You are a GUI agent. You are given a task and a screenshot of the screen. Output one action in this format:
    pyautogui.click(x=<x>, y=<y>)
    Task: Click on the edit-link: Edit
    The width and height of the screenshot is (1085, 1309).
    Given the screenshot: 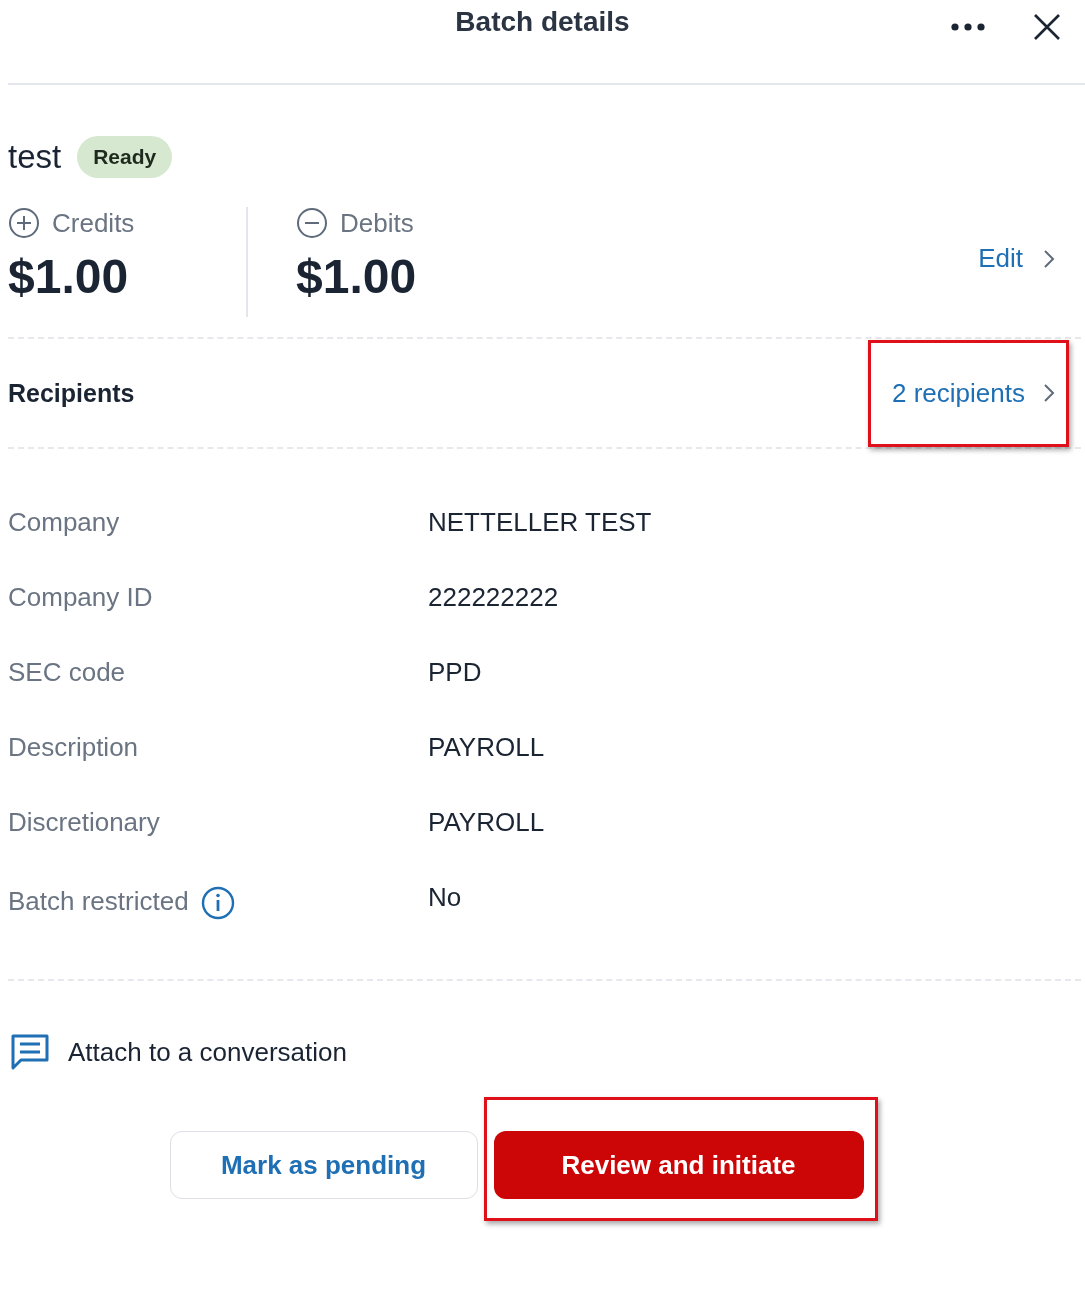 What is the action you would take?
    pyautogui.click(x=1016, y=258)
    